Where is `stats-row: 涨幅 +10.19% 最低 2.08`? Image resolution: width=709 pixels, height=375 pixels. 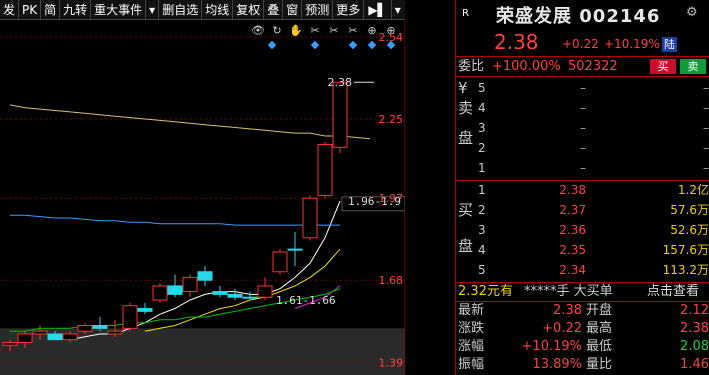
stats-row: 涨幅 +10.19% 最低 2.08 is located at coordinates (582, 347).